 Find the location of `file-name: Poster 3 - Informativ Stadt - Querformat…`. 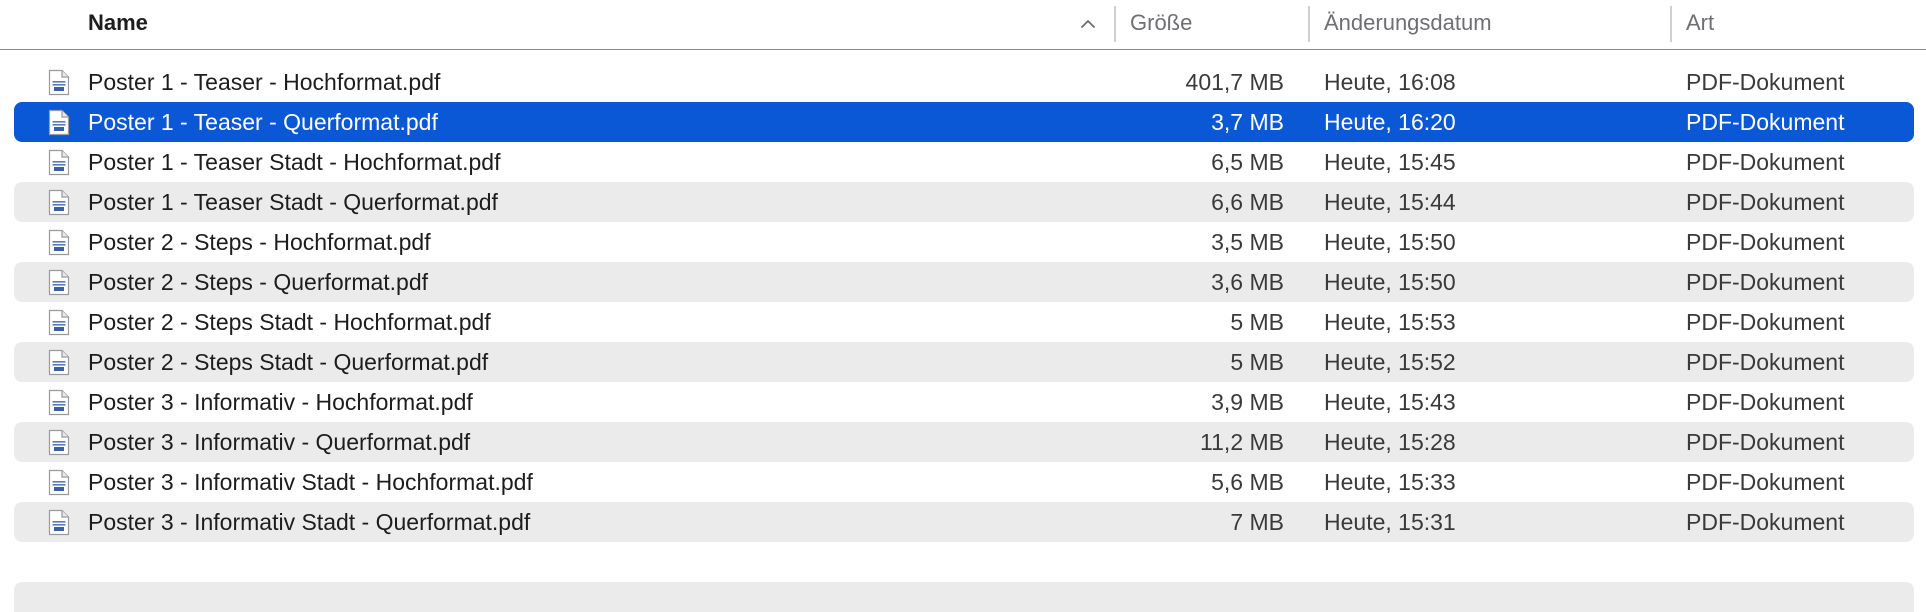

file-name: Poster 3 - Informativ Stadt - Querformat… is located at coordinates (309, 522).